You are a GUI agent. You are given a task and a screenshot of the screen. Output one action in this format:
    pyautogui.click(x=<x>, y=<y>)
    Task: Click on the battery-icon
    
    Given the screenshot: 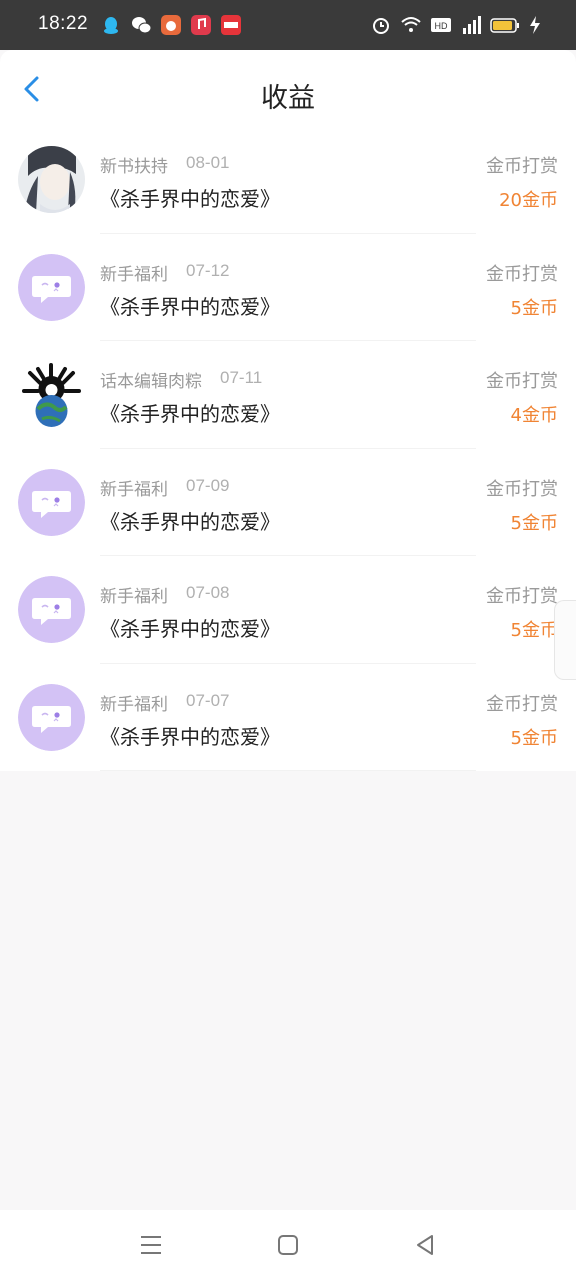 What is the action you would take?
    pyautogui.click(x=504, y=25)
    